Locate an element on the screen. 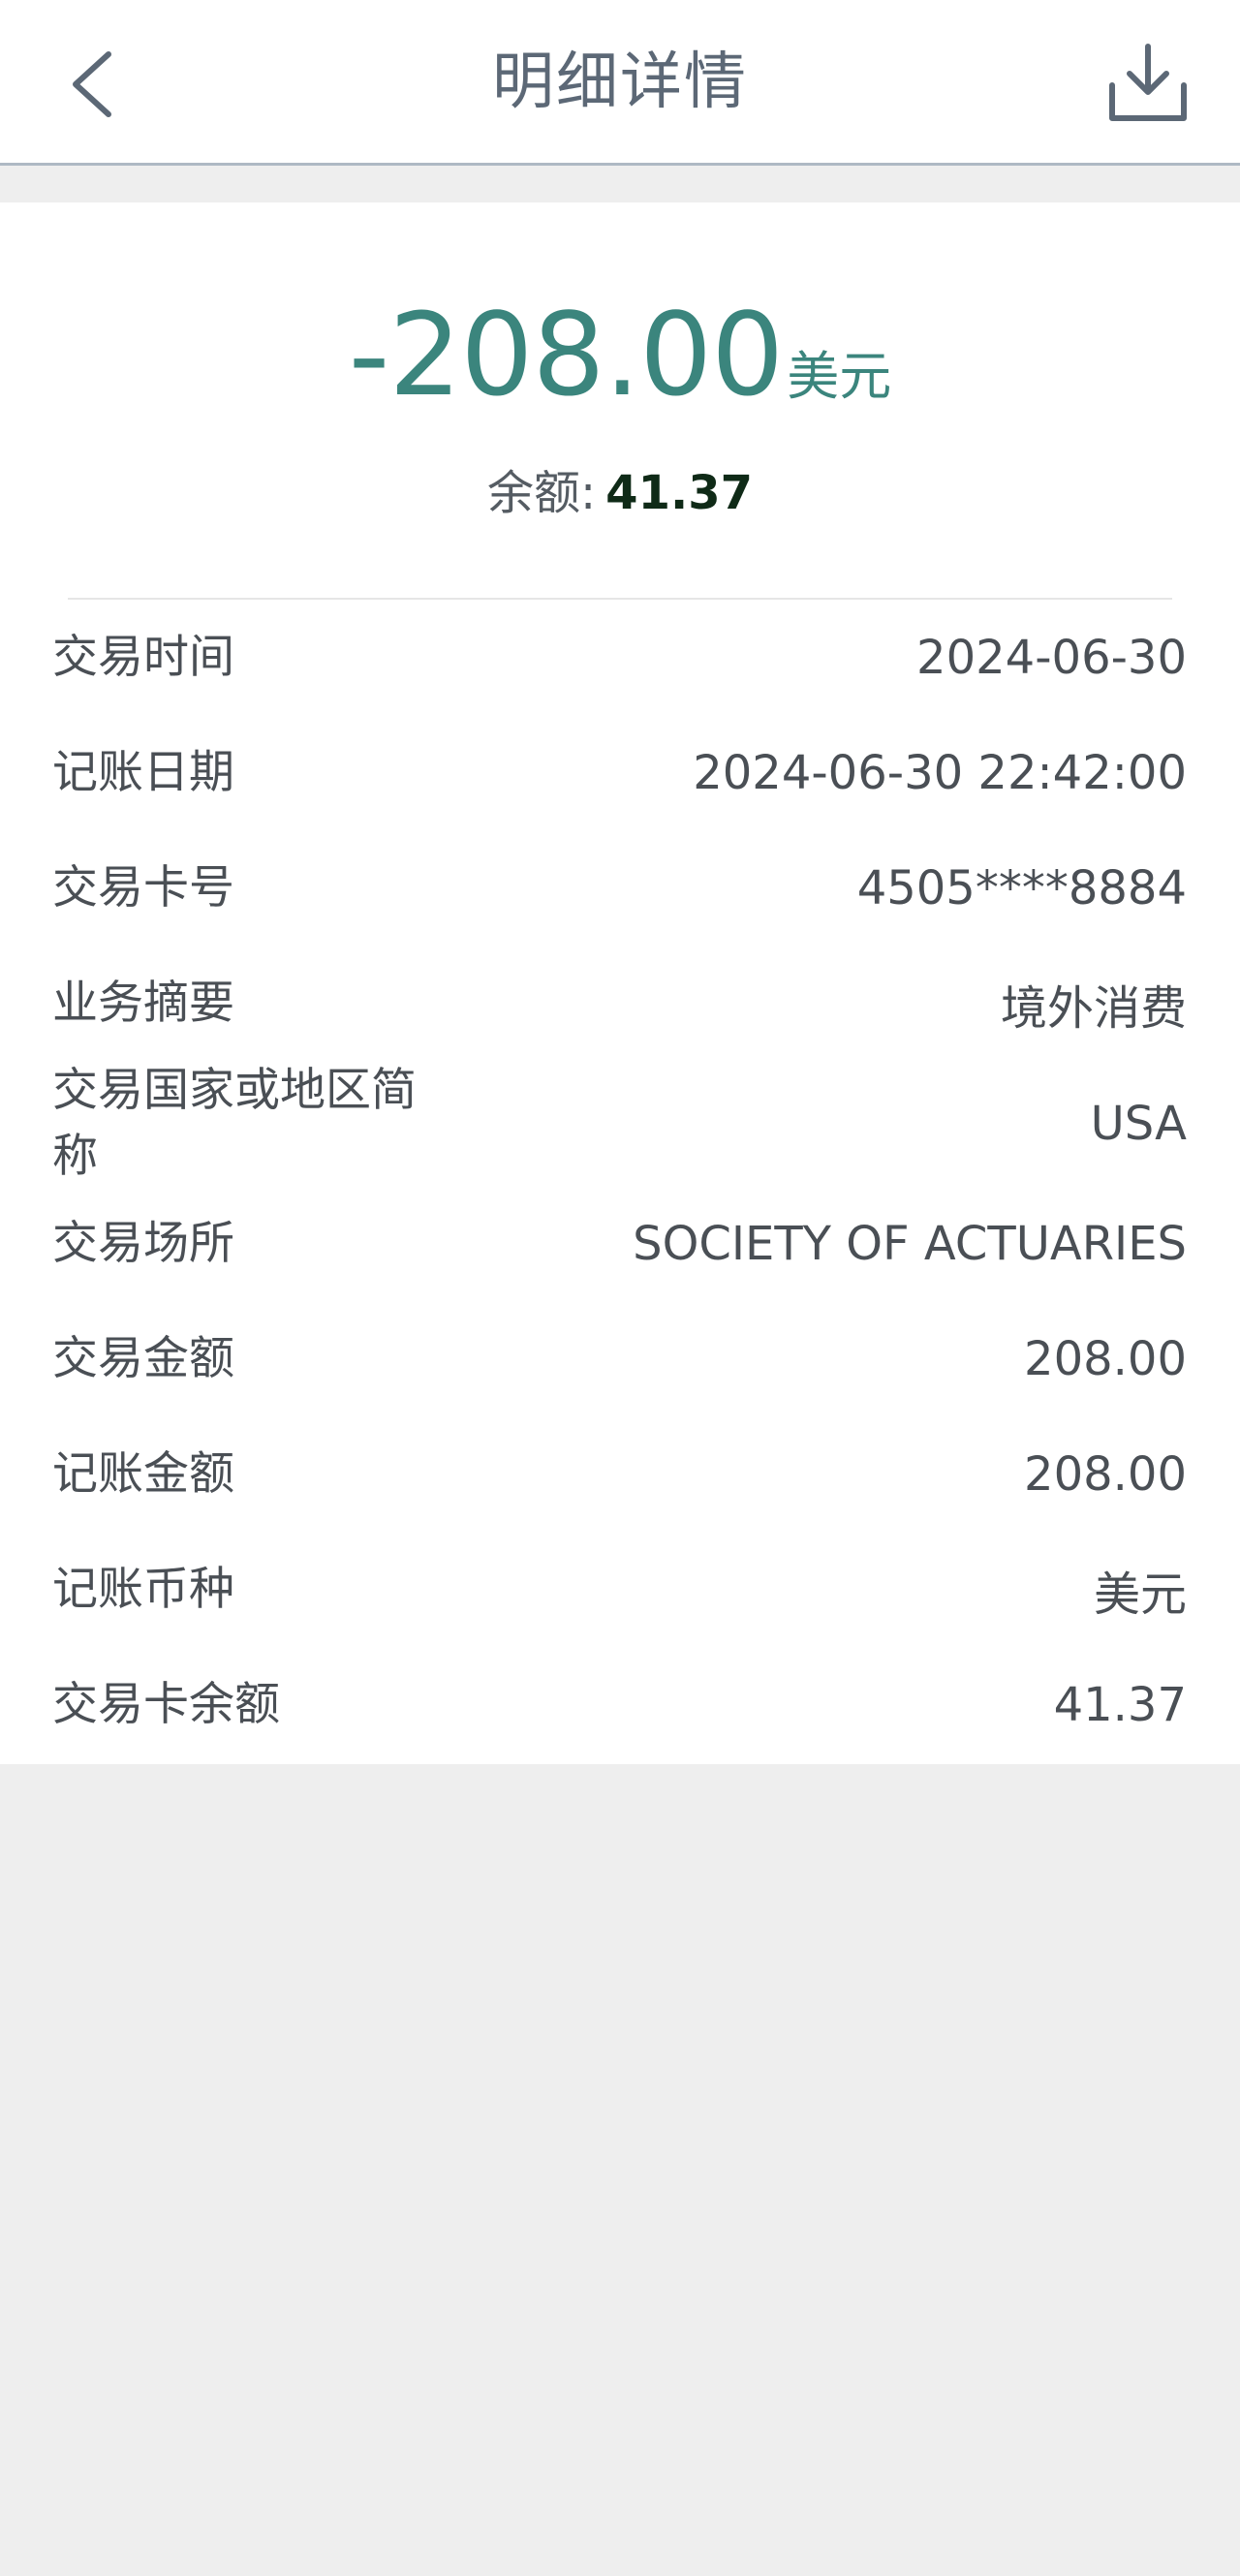  top-nav-bar: 明细详情 is located at coordinates (620, 83).